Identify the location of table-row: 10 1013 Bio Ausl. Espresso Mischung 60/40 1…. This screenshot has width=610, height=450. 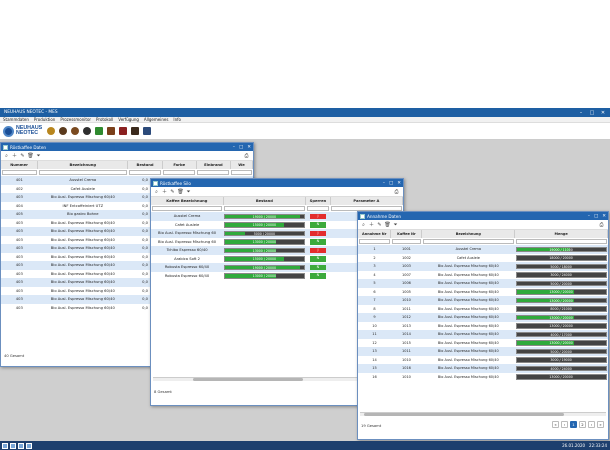
(483, 325).